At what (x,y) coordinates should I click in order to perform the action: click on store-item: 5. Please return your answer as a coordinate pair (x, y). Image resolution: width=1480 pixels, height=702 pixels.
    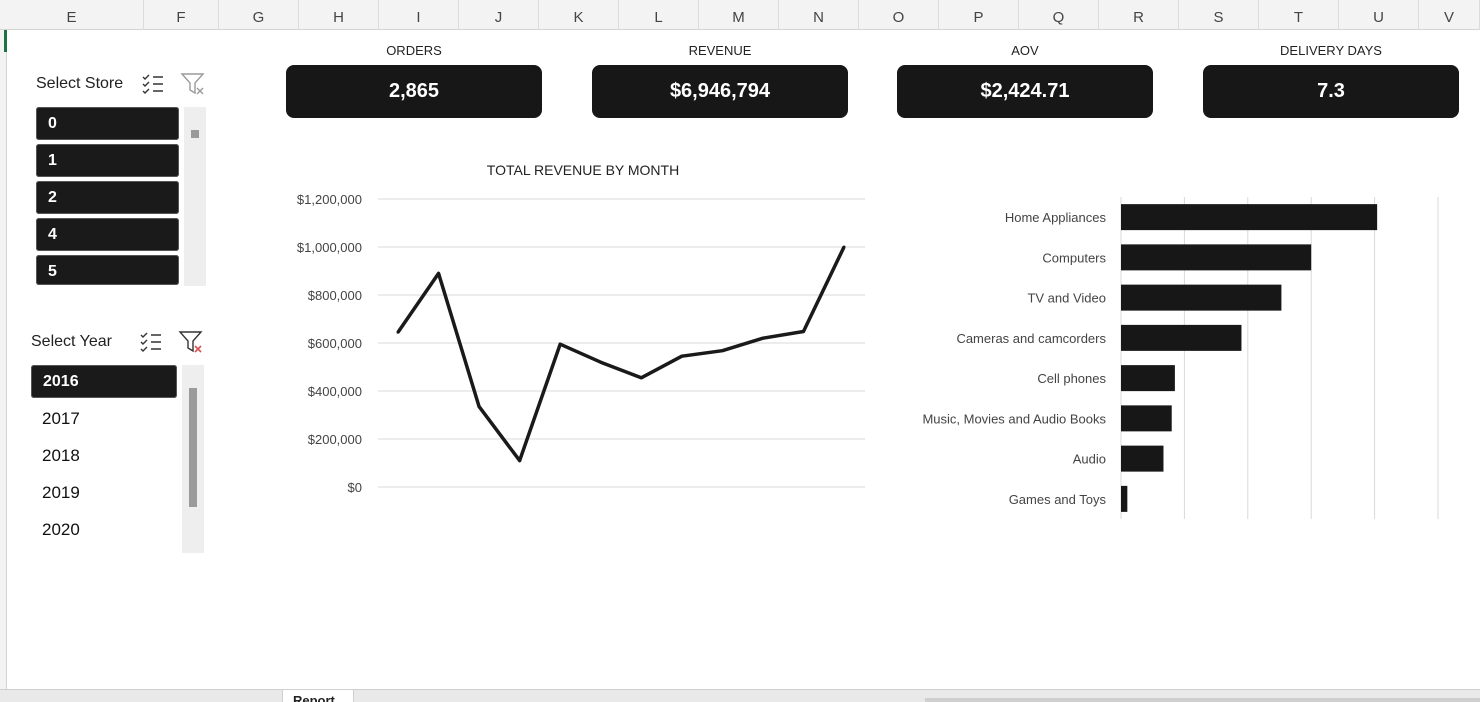
    Looking at the image, I should click on (107, 270).